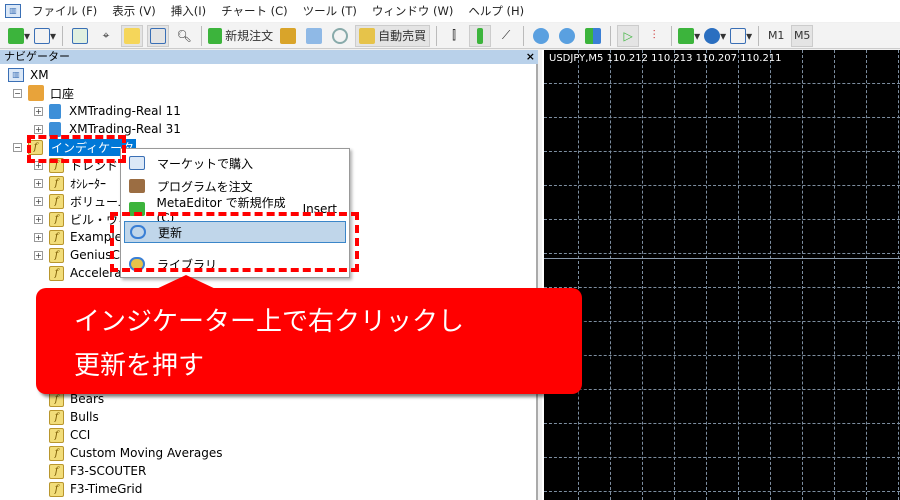 Image resolution: width=900 pixels, height=500 pixels. Describe the element at coordinates (249, 36) in the screenshot. I see `new-order-label: 新規注文` at that location.